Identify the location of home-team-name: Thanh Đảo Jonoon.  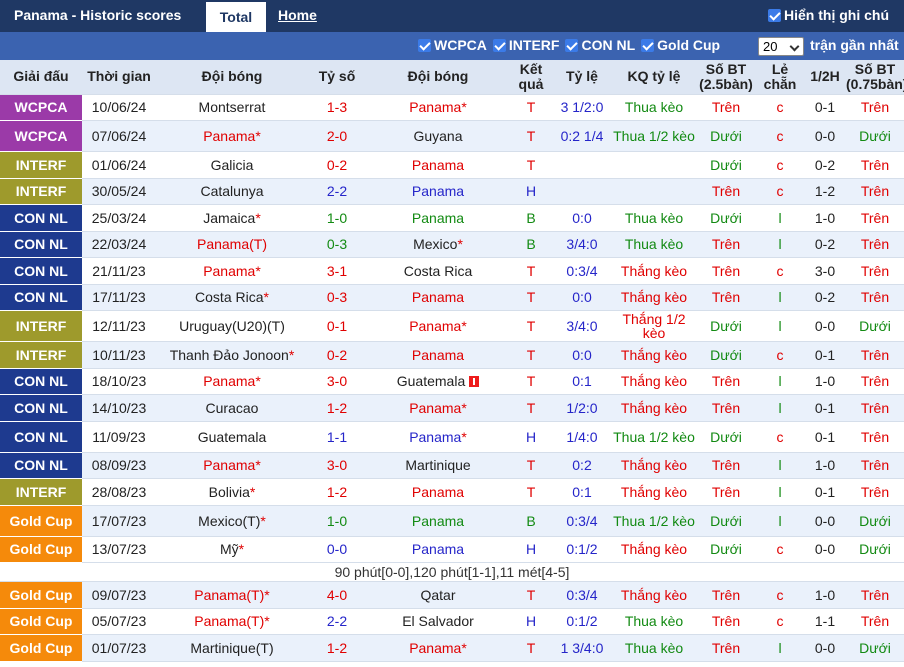
(229, 355).